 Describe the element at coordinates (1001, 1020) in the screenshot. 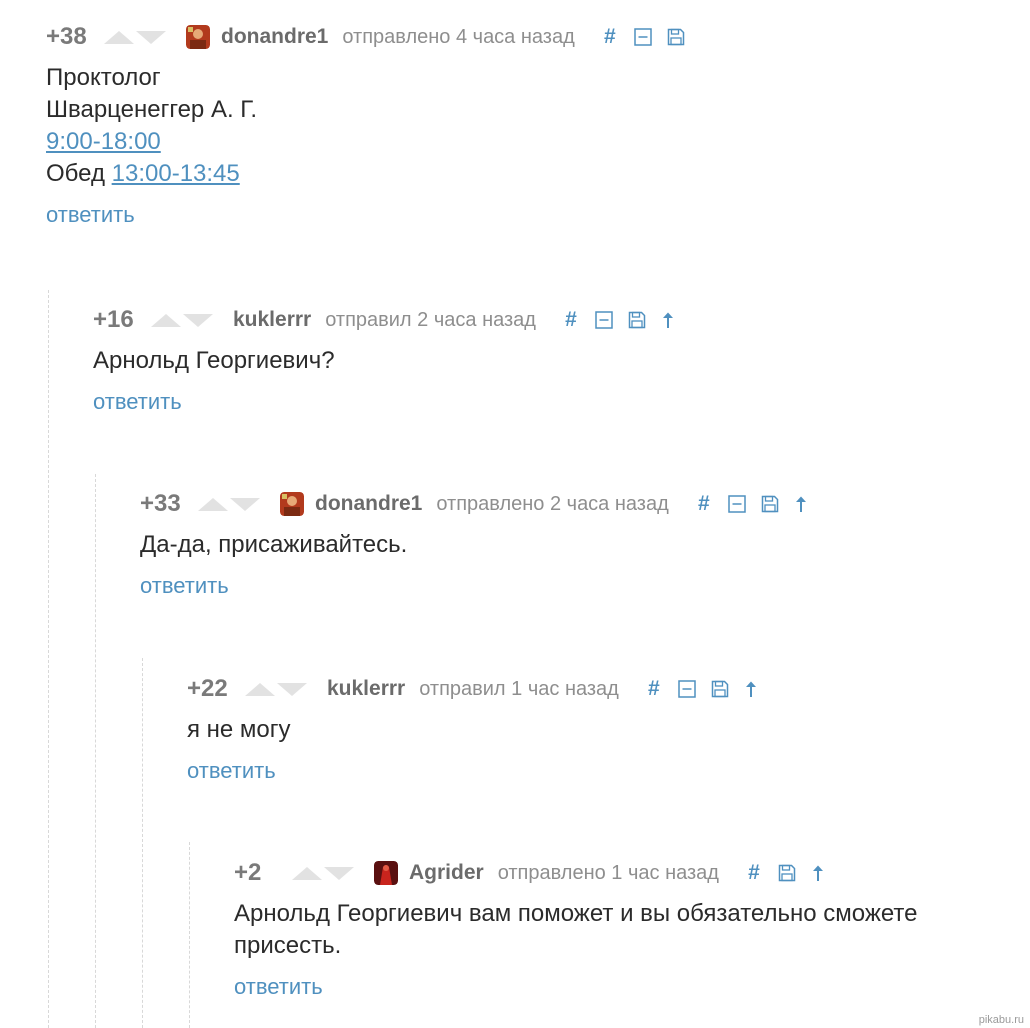

I see `watermark: pikabu.ru` at that location.